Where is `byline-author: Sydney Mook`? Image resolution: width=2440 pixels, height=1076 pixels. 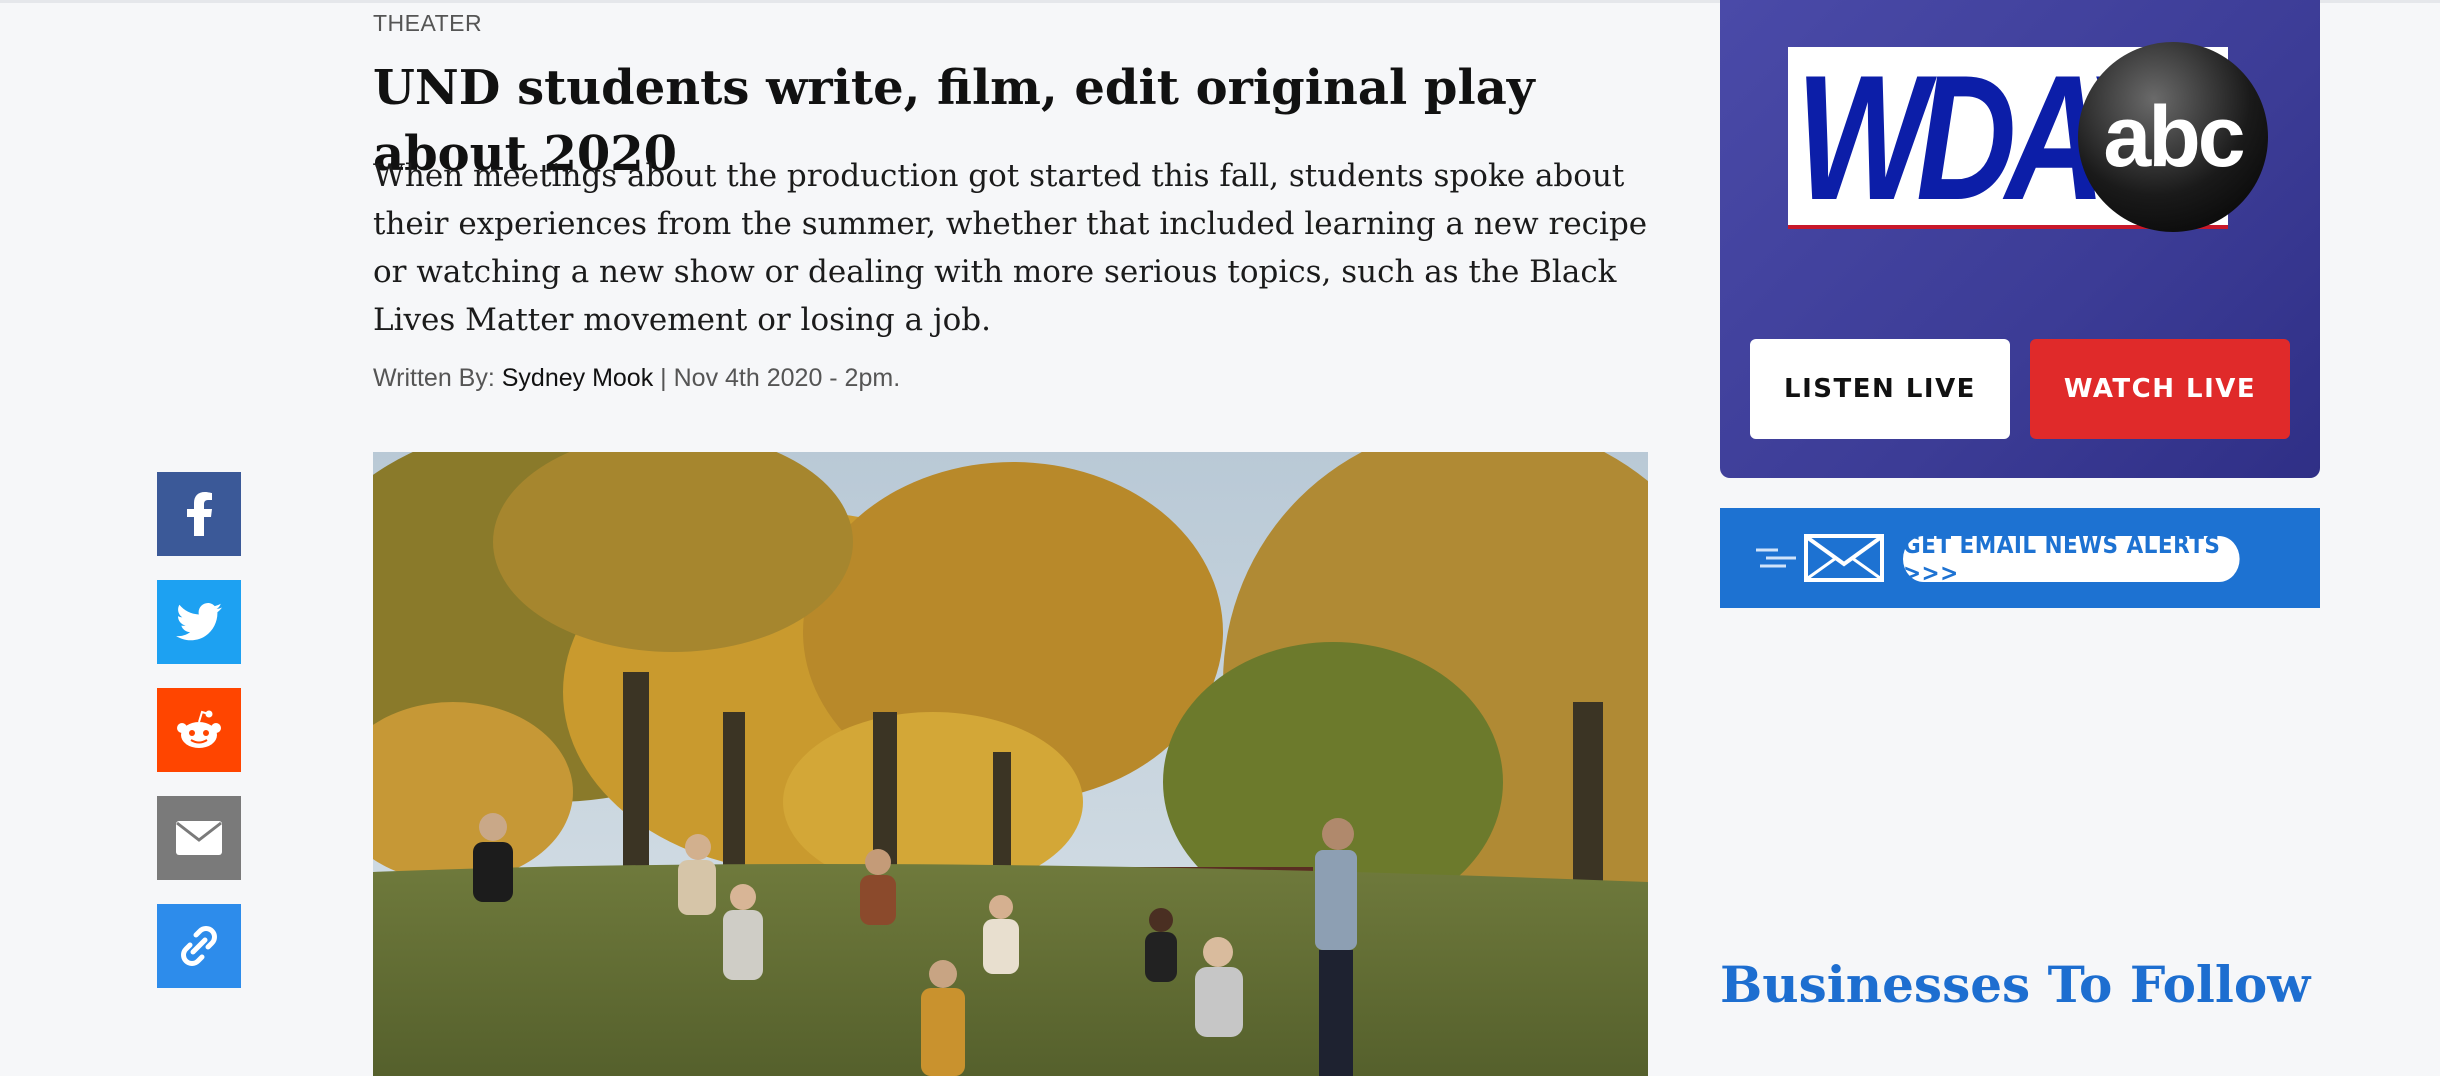
byline-author: Sydney Mook is located at coordinates (577, 378).